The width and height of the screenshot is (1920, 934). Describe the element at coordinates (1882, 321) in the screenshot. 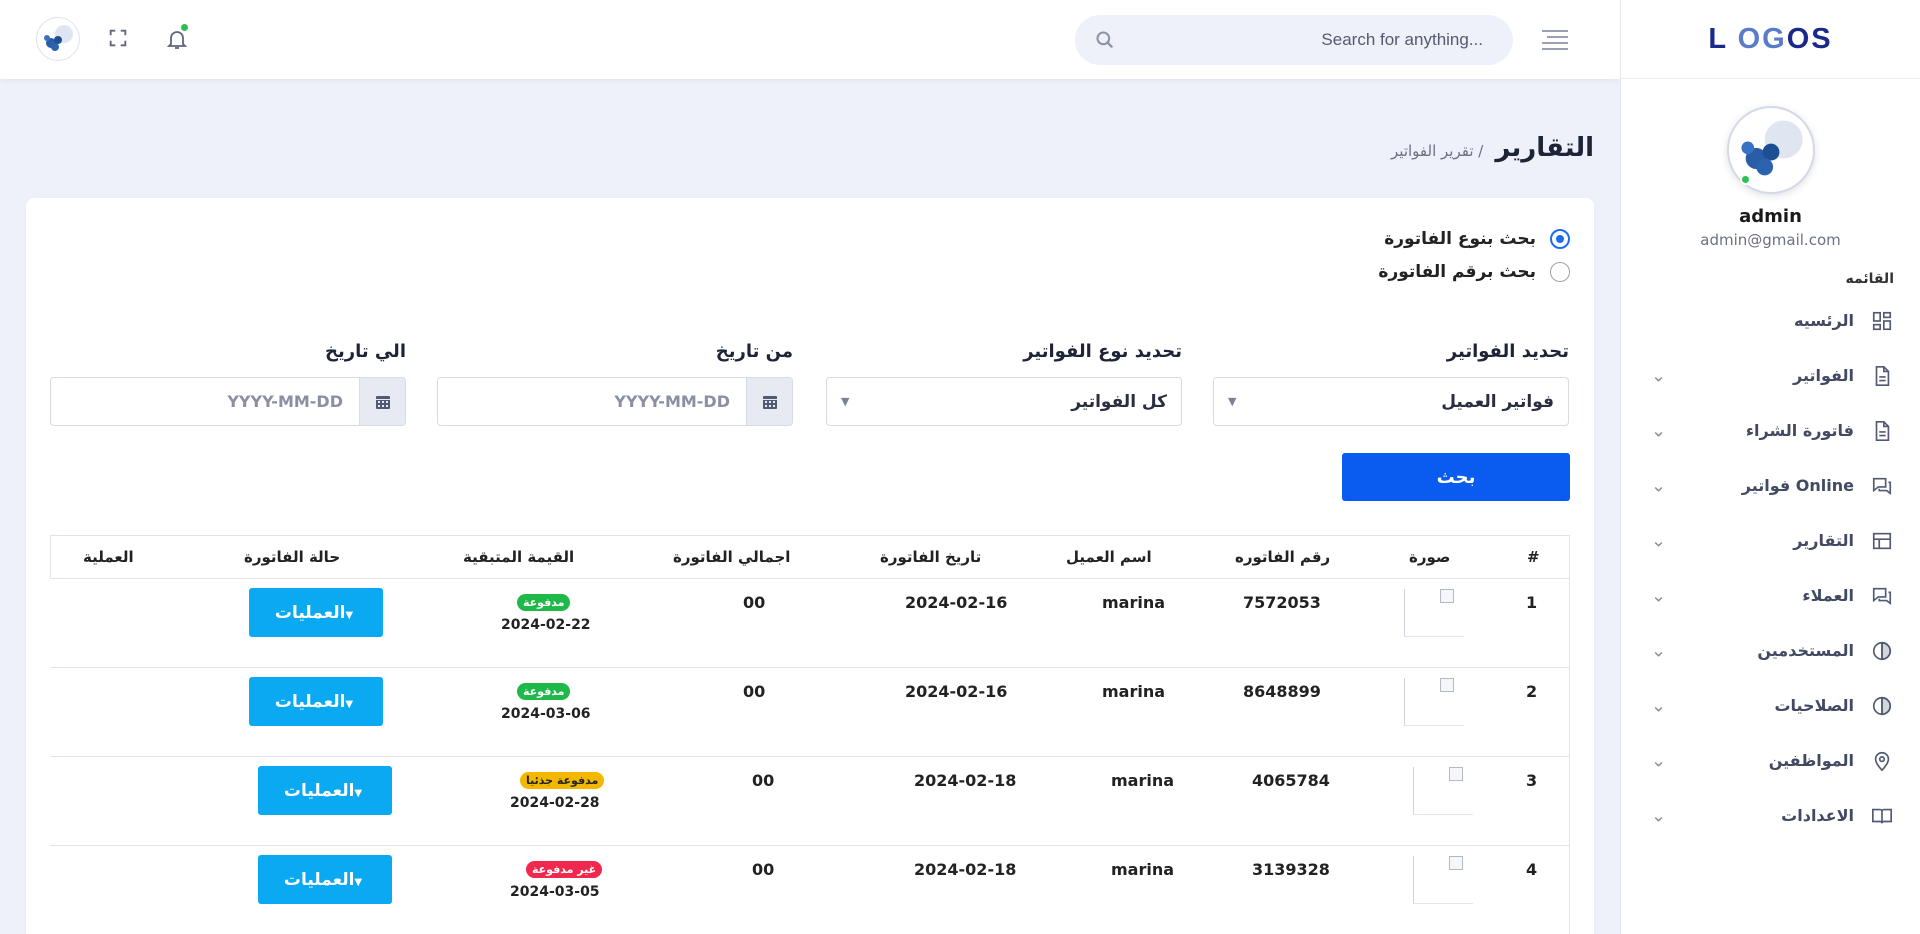

I see `dashboard-icon` at that location.